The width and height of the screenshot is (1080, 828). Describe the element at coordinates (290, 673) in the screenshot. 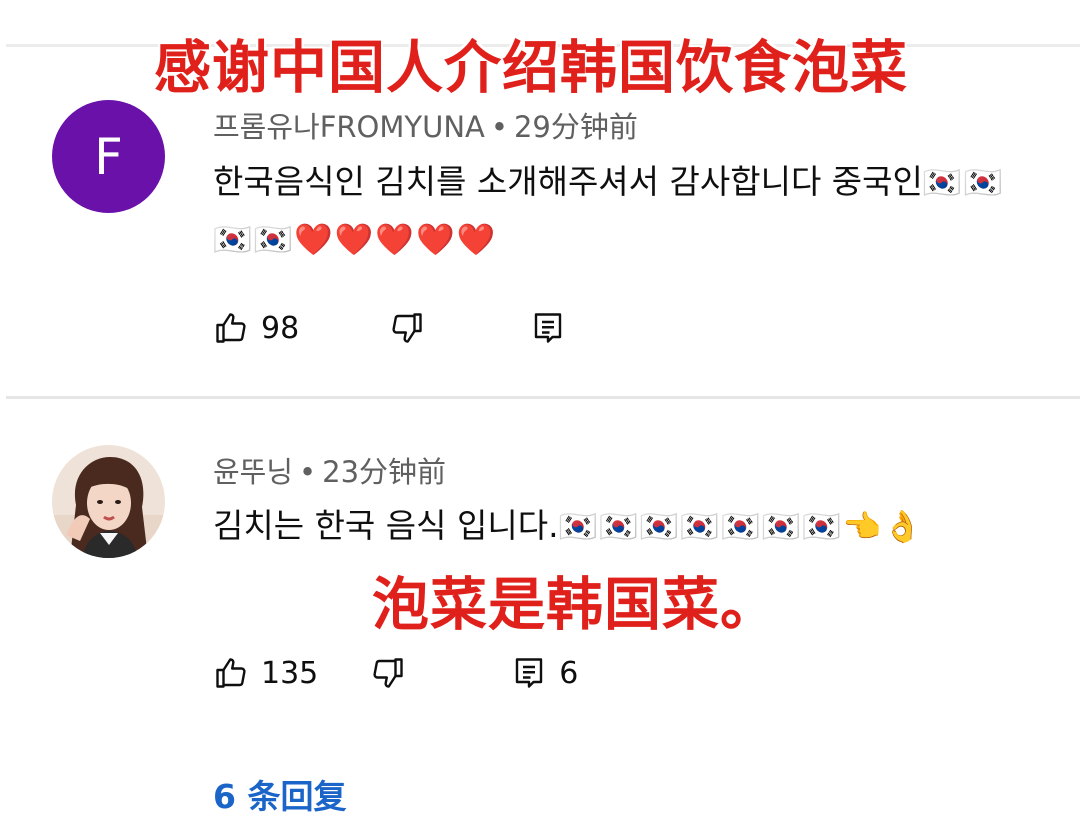

I see `like-count: 135` at that location.